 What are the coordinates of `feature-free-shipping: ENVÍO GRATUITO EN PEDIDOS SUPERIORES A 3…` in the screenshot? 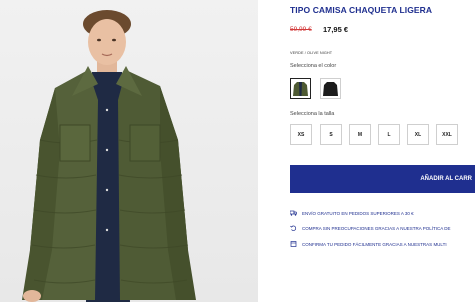 It's located at (382, 213).